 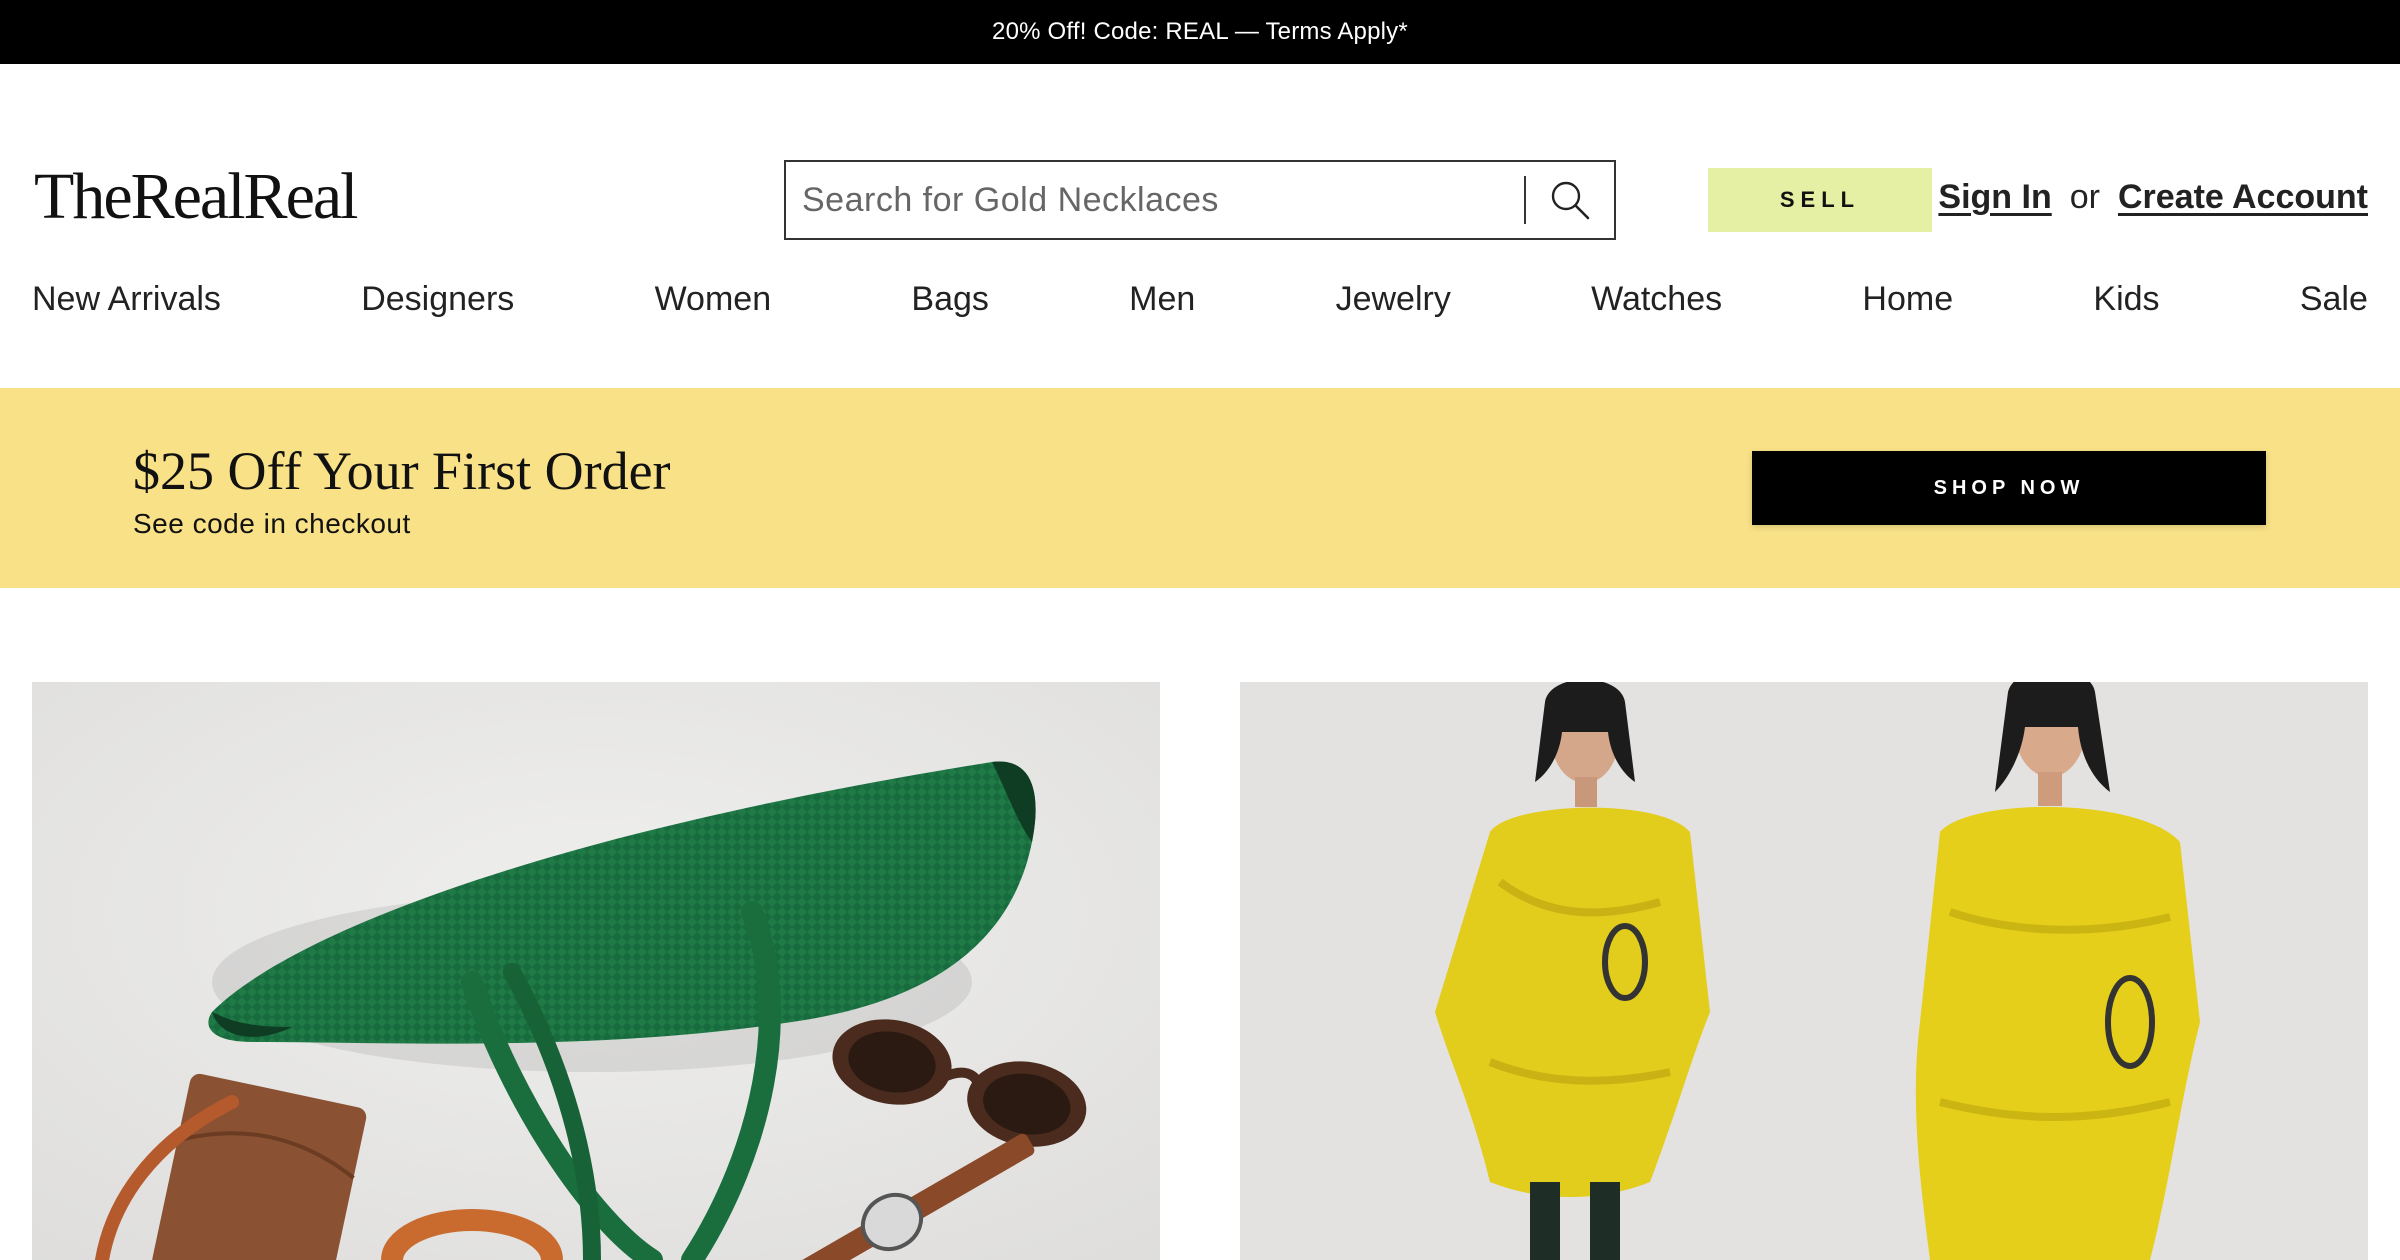 I want to click on search-input, so click(x=1155, y=200).